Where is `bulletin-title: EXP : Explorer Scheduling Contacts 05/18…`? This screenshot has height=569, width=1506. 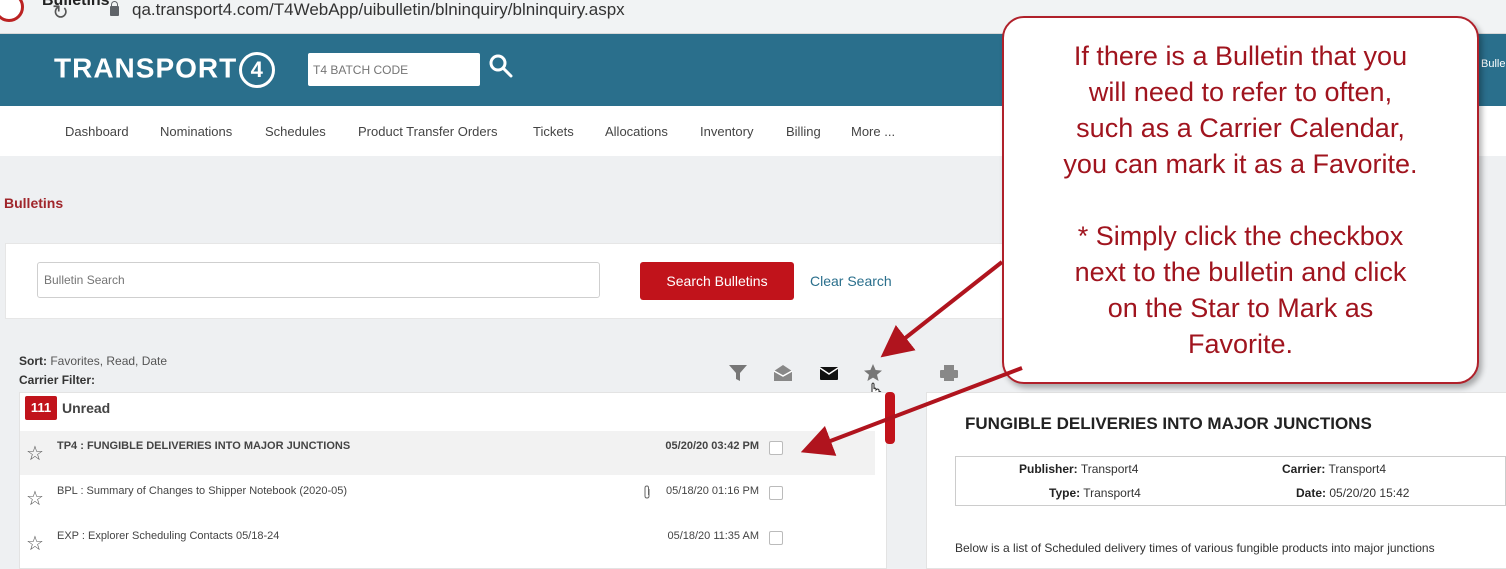 bulletin-title: EXP : Explorer Scheduling Contacts 05/18… is located at coordinates (168, 536).